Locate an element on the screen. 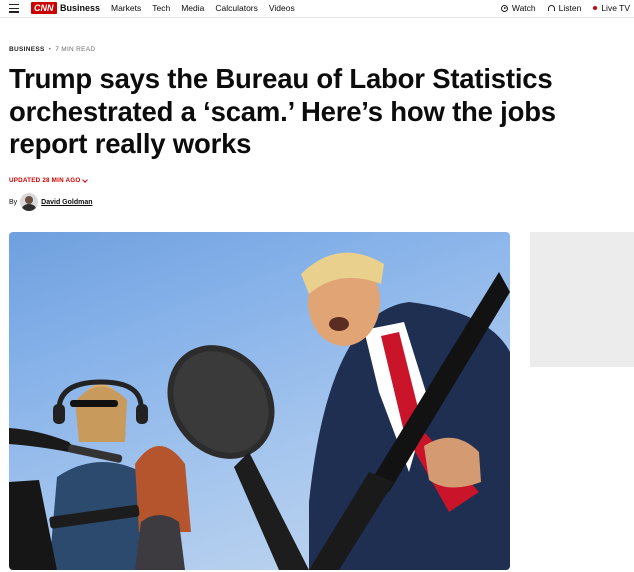 The image size is (634, 572). nav-link-markets: Markets is located at coordinates (126, 8).